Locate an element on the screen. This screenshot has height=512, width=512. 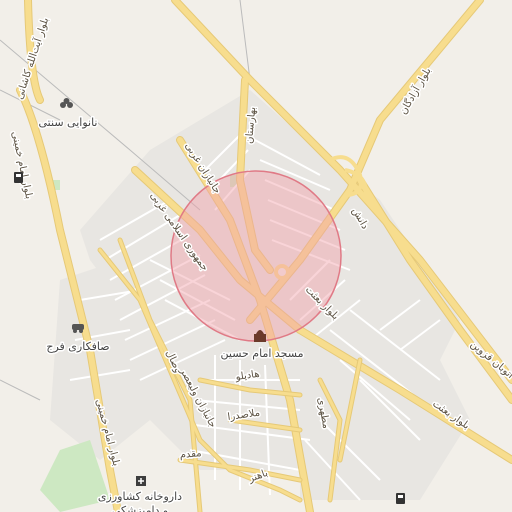
pharmacy-icon is located at coordinates (141, 481).